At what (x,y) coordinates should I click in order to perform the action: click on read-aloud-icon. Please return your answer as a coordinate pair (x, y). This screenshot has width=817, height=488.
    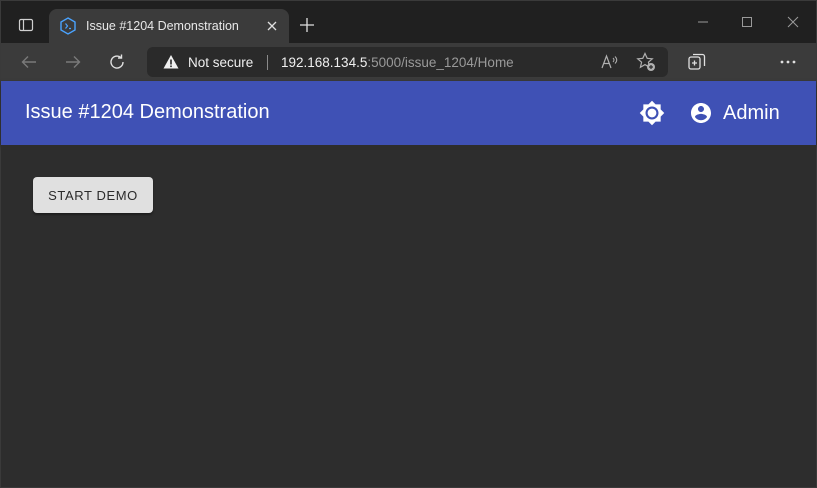
    Looking at the image, I should click on (610, 62).